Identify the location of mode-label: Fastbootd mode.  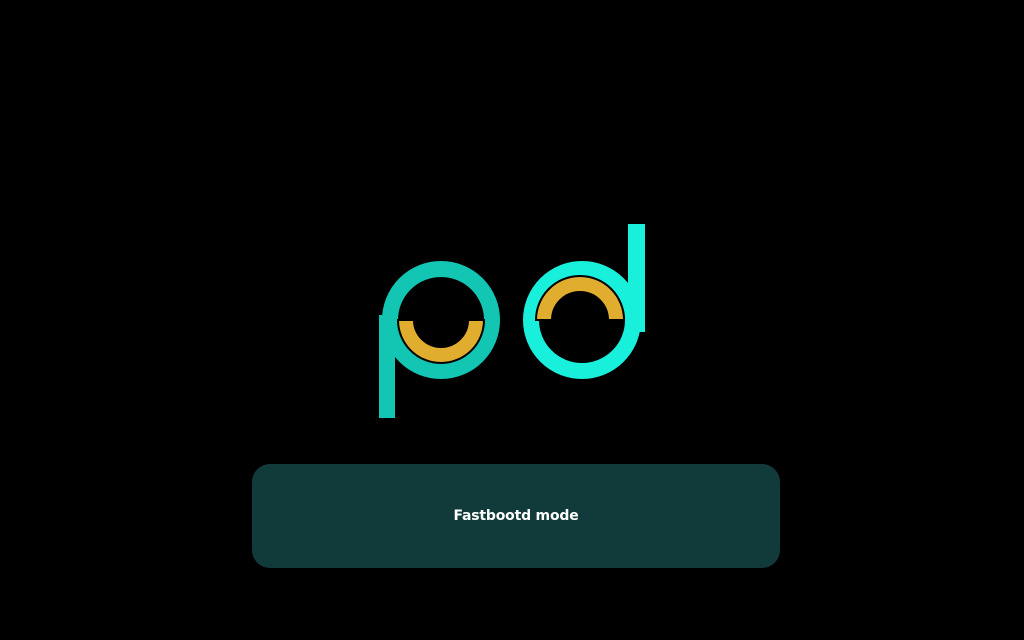
(516, 516).